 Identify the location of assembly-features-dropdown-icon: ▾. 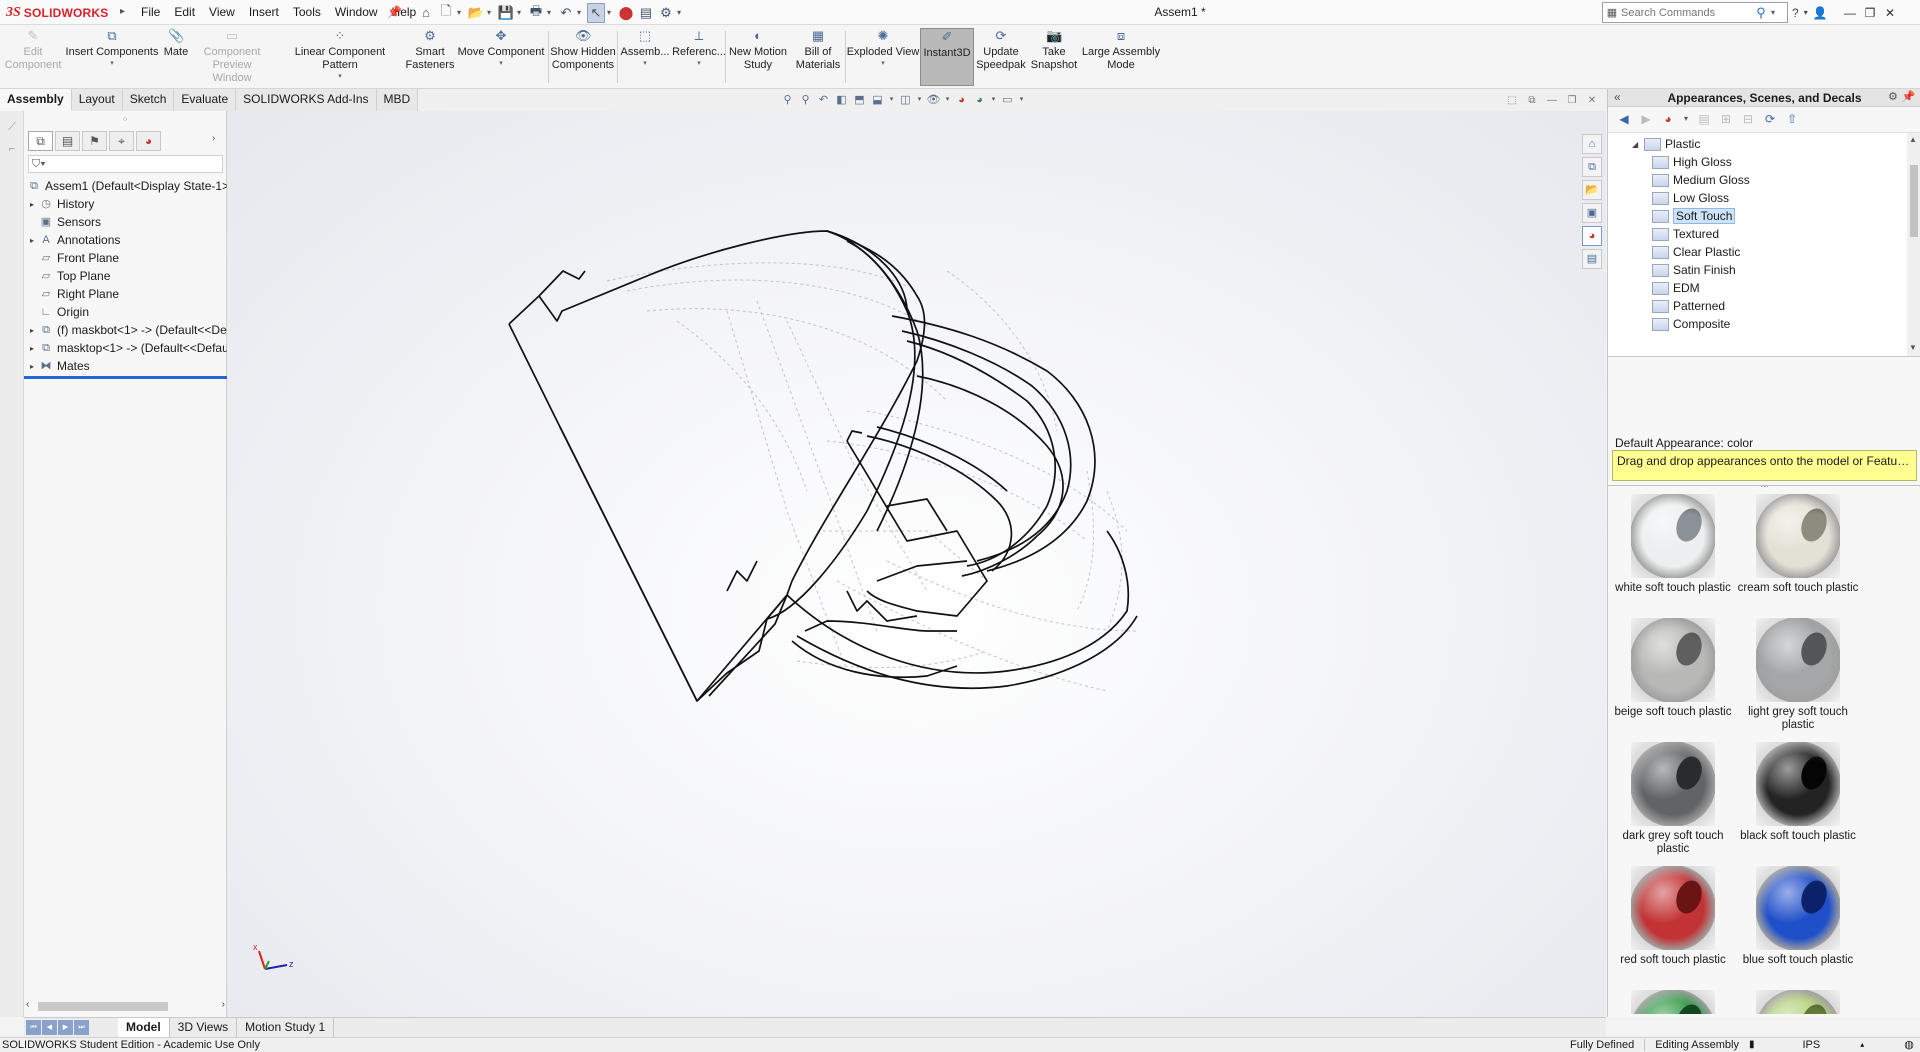
(645, 64).